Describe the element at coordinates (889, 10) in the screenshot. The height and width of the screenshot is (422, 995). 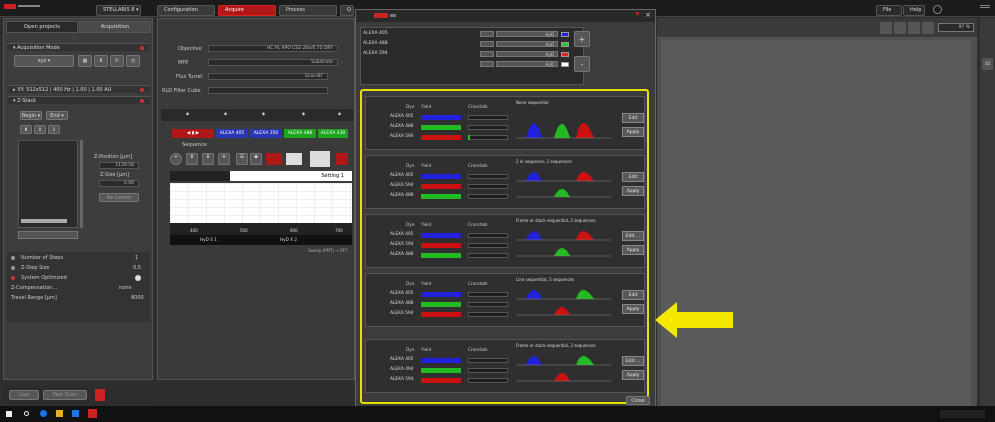
I see `menu-file: File` at that location.